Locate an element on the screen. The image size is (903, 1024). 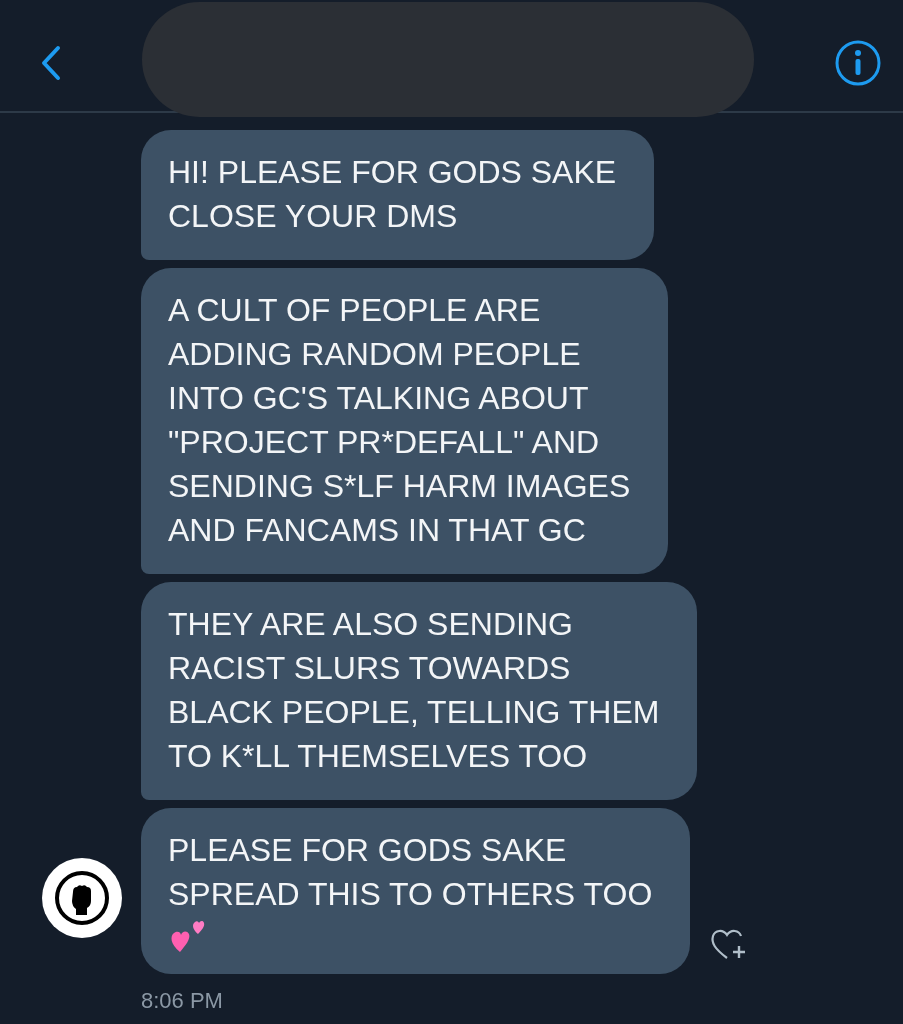
message-text: PLEASE FOR GODS SAKE SPREAD THIS TO OTHERS TOO is located at coordinates (410, 872).